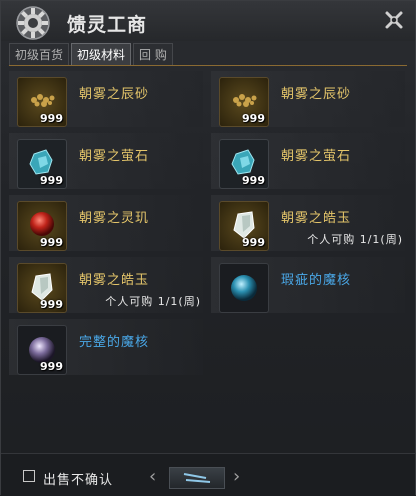 Image resolution: width=416 pixels, height=496 pixels. What do you see at coordinates (107, 25) in the screenshot?
I see `window-title: 馈灵工商` at bounding box center [107, 25].